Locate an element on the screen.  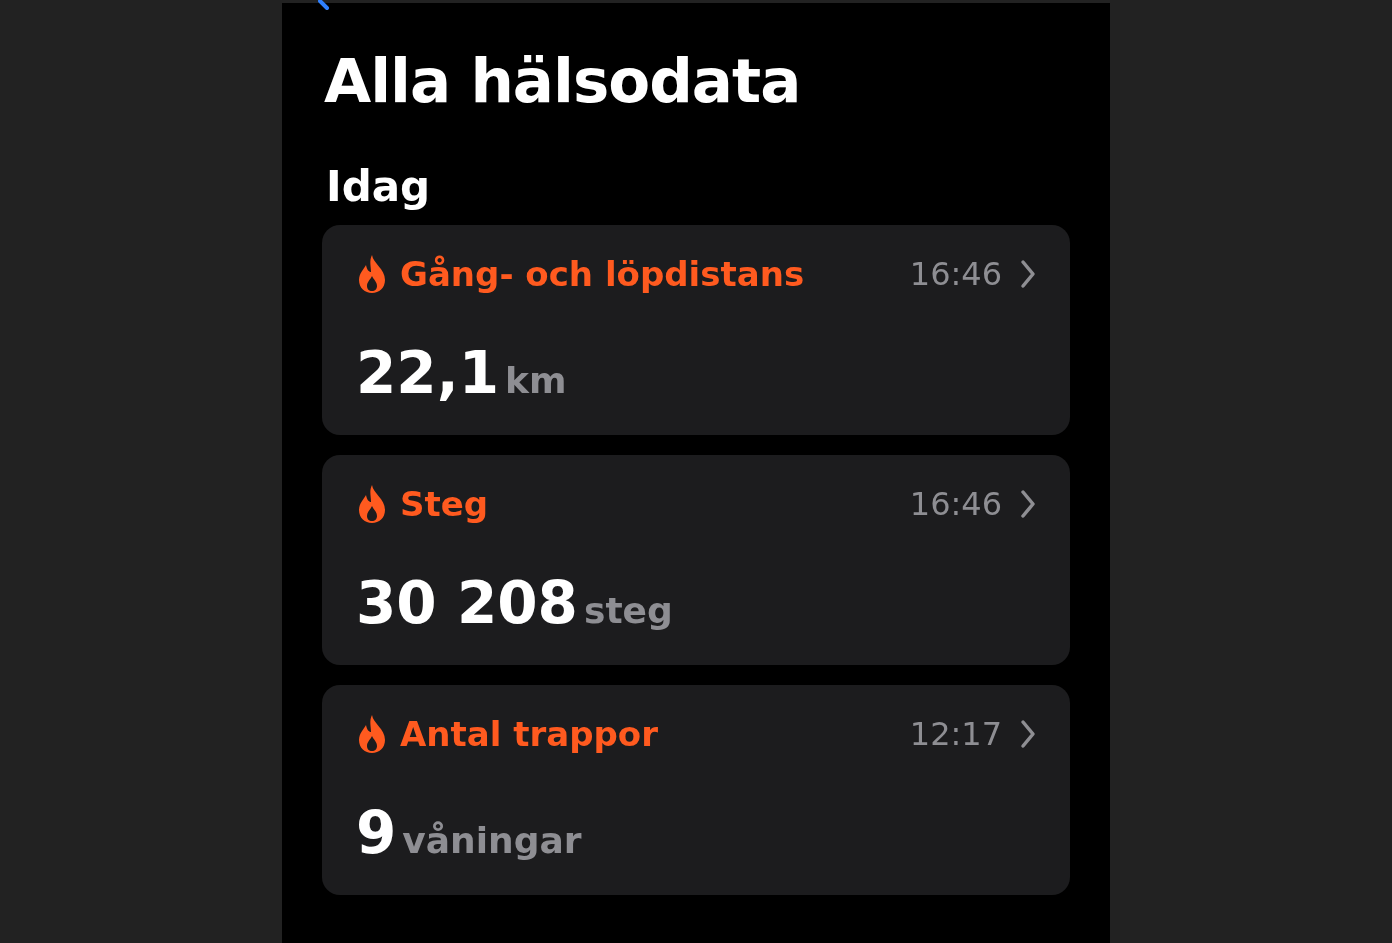
health-card: Steg 16:46 30 208 steg is located at coordinates (696, 560).